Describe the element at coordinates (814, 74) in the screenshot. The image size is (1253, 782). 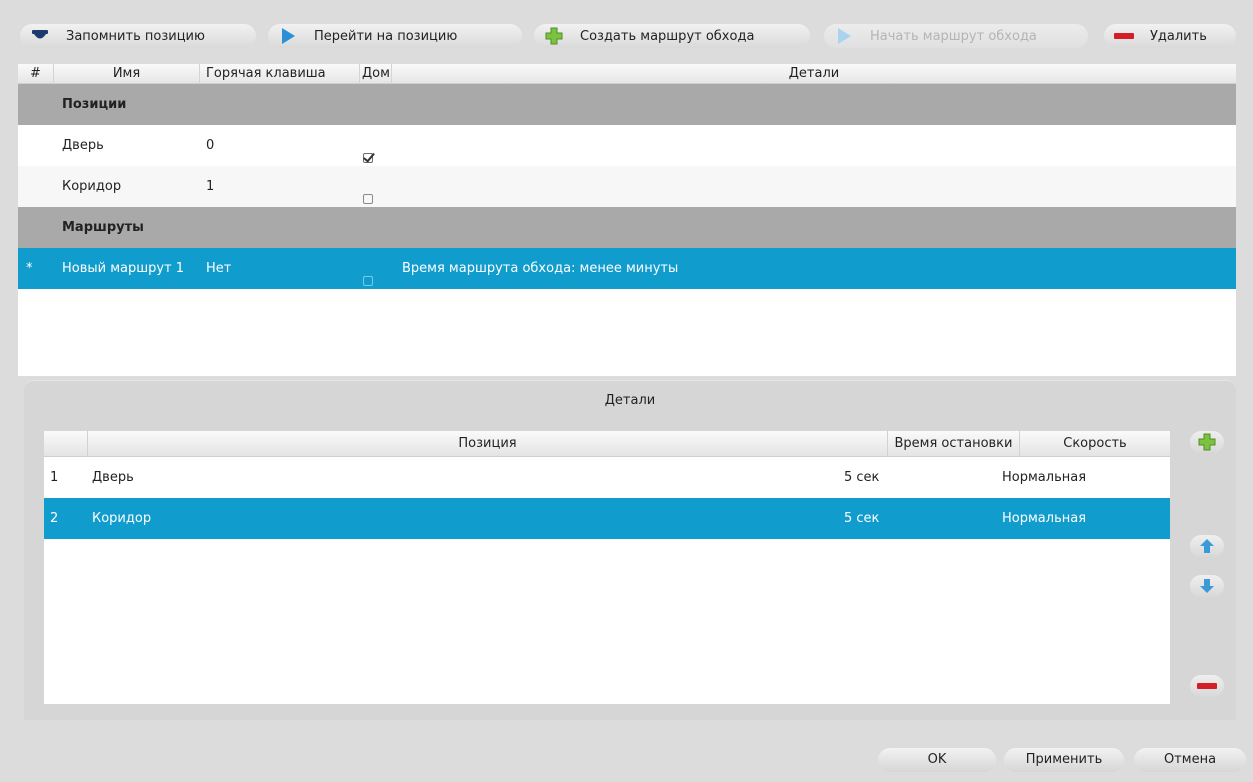
I see `column-header-details: Детали` at that location.